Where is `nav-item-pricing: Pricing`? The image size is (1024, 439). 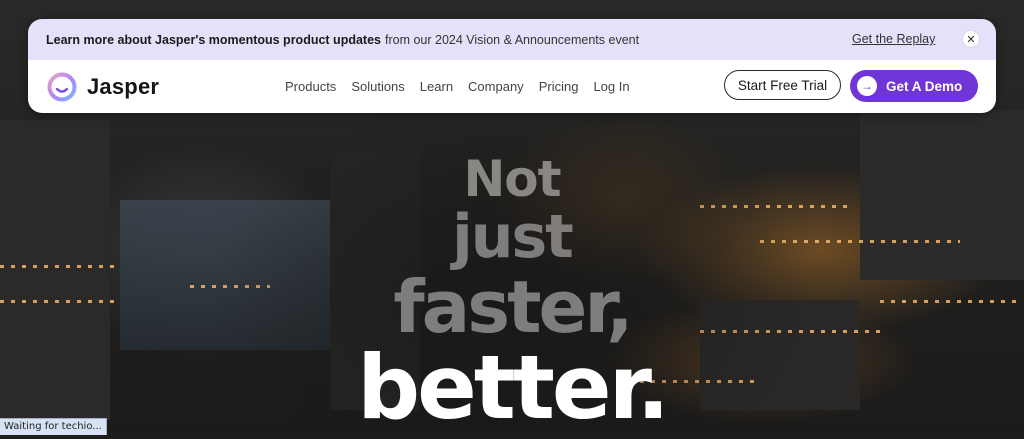
nav-item-pricing: Pricing is located at coordinates (559, 86).